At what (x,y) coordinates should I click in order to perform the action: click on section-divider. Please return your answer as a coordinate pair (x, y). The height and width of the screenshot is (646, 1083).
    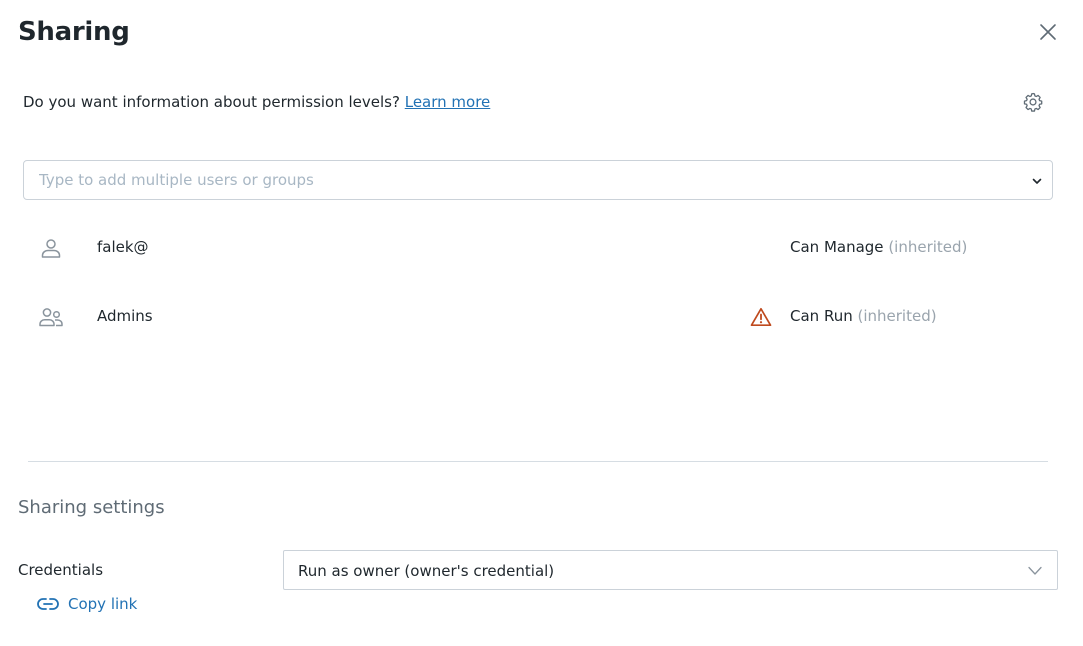
    Looking at the image, I should click on (538, 461).